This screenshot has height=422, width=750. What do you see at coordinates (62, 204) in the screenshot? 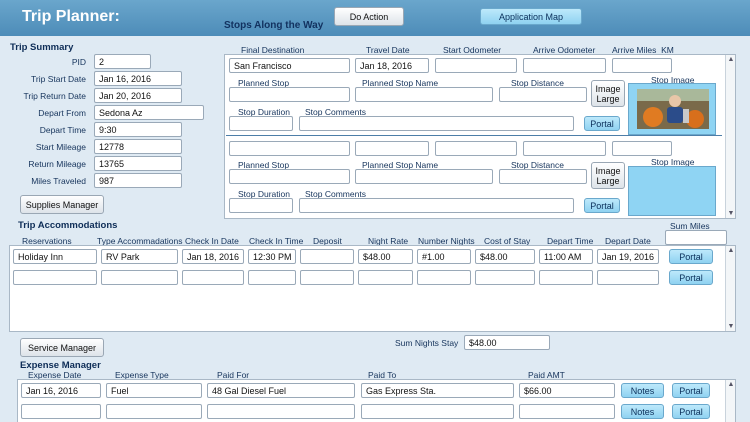
I see `supplies-manager-button: Supplies Manager` at bounding box center [62, 204].